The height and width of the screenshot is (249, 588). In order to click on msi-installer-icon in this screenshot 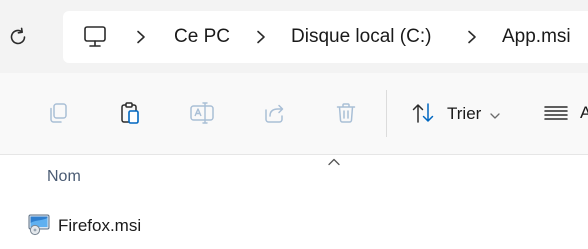, I will do `click(39, 224)`.